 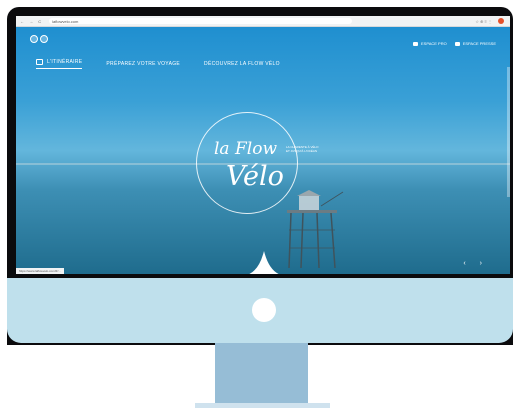 I want to click on map-icon, so click(x=39, y=62).